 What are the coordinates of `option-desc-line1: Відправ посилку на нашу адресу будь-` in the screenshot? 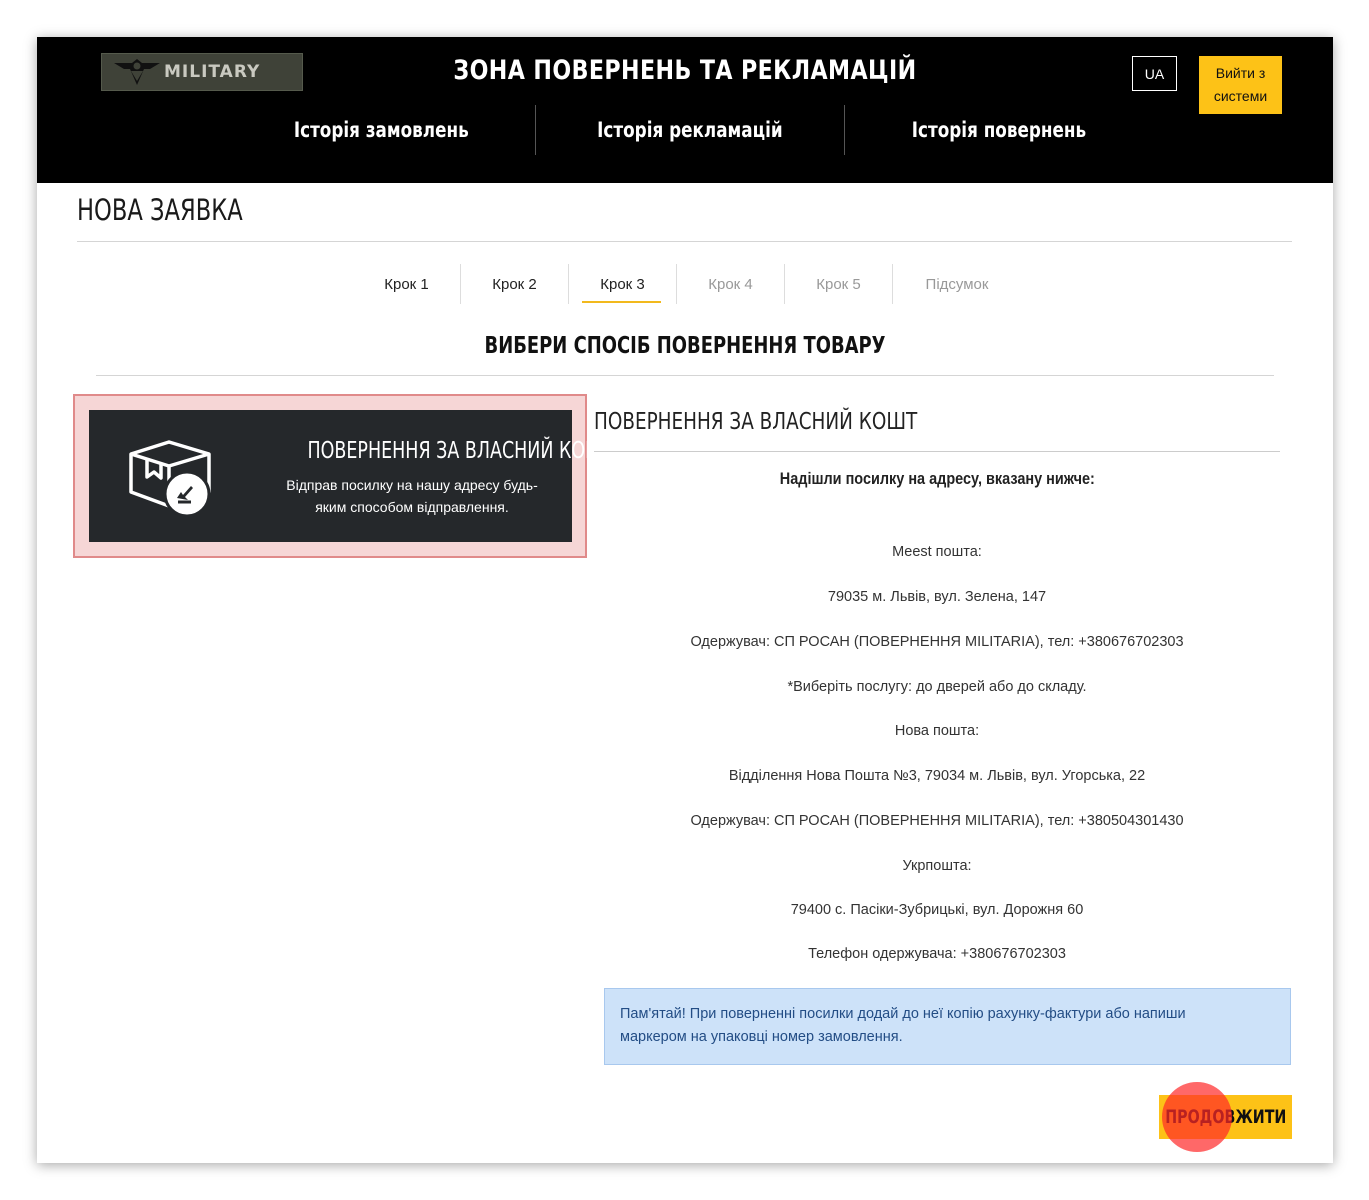 It's located at (412, 485).